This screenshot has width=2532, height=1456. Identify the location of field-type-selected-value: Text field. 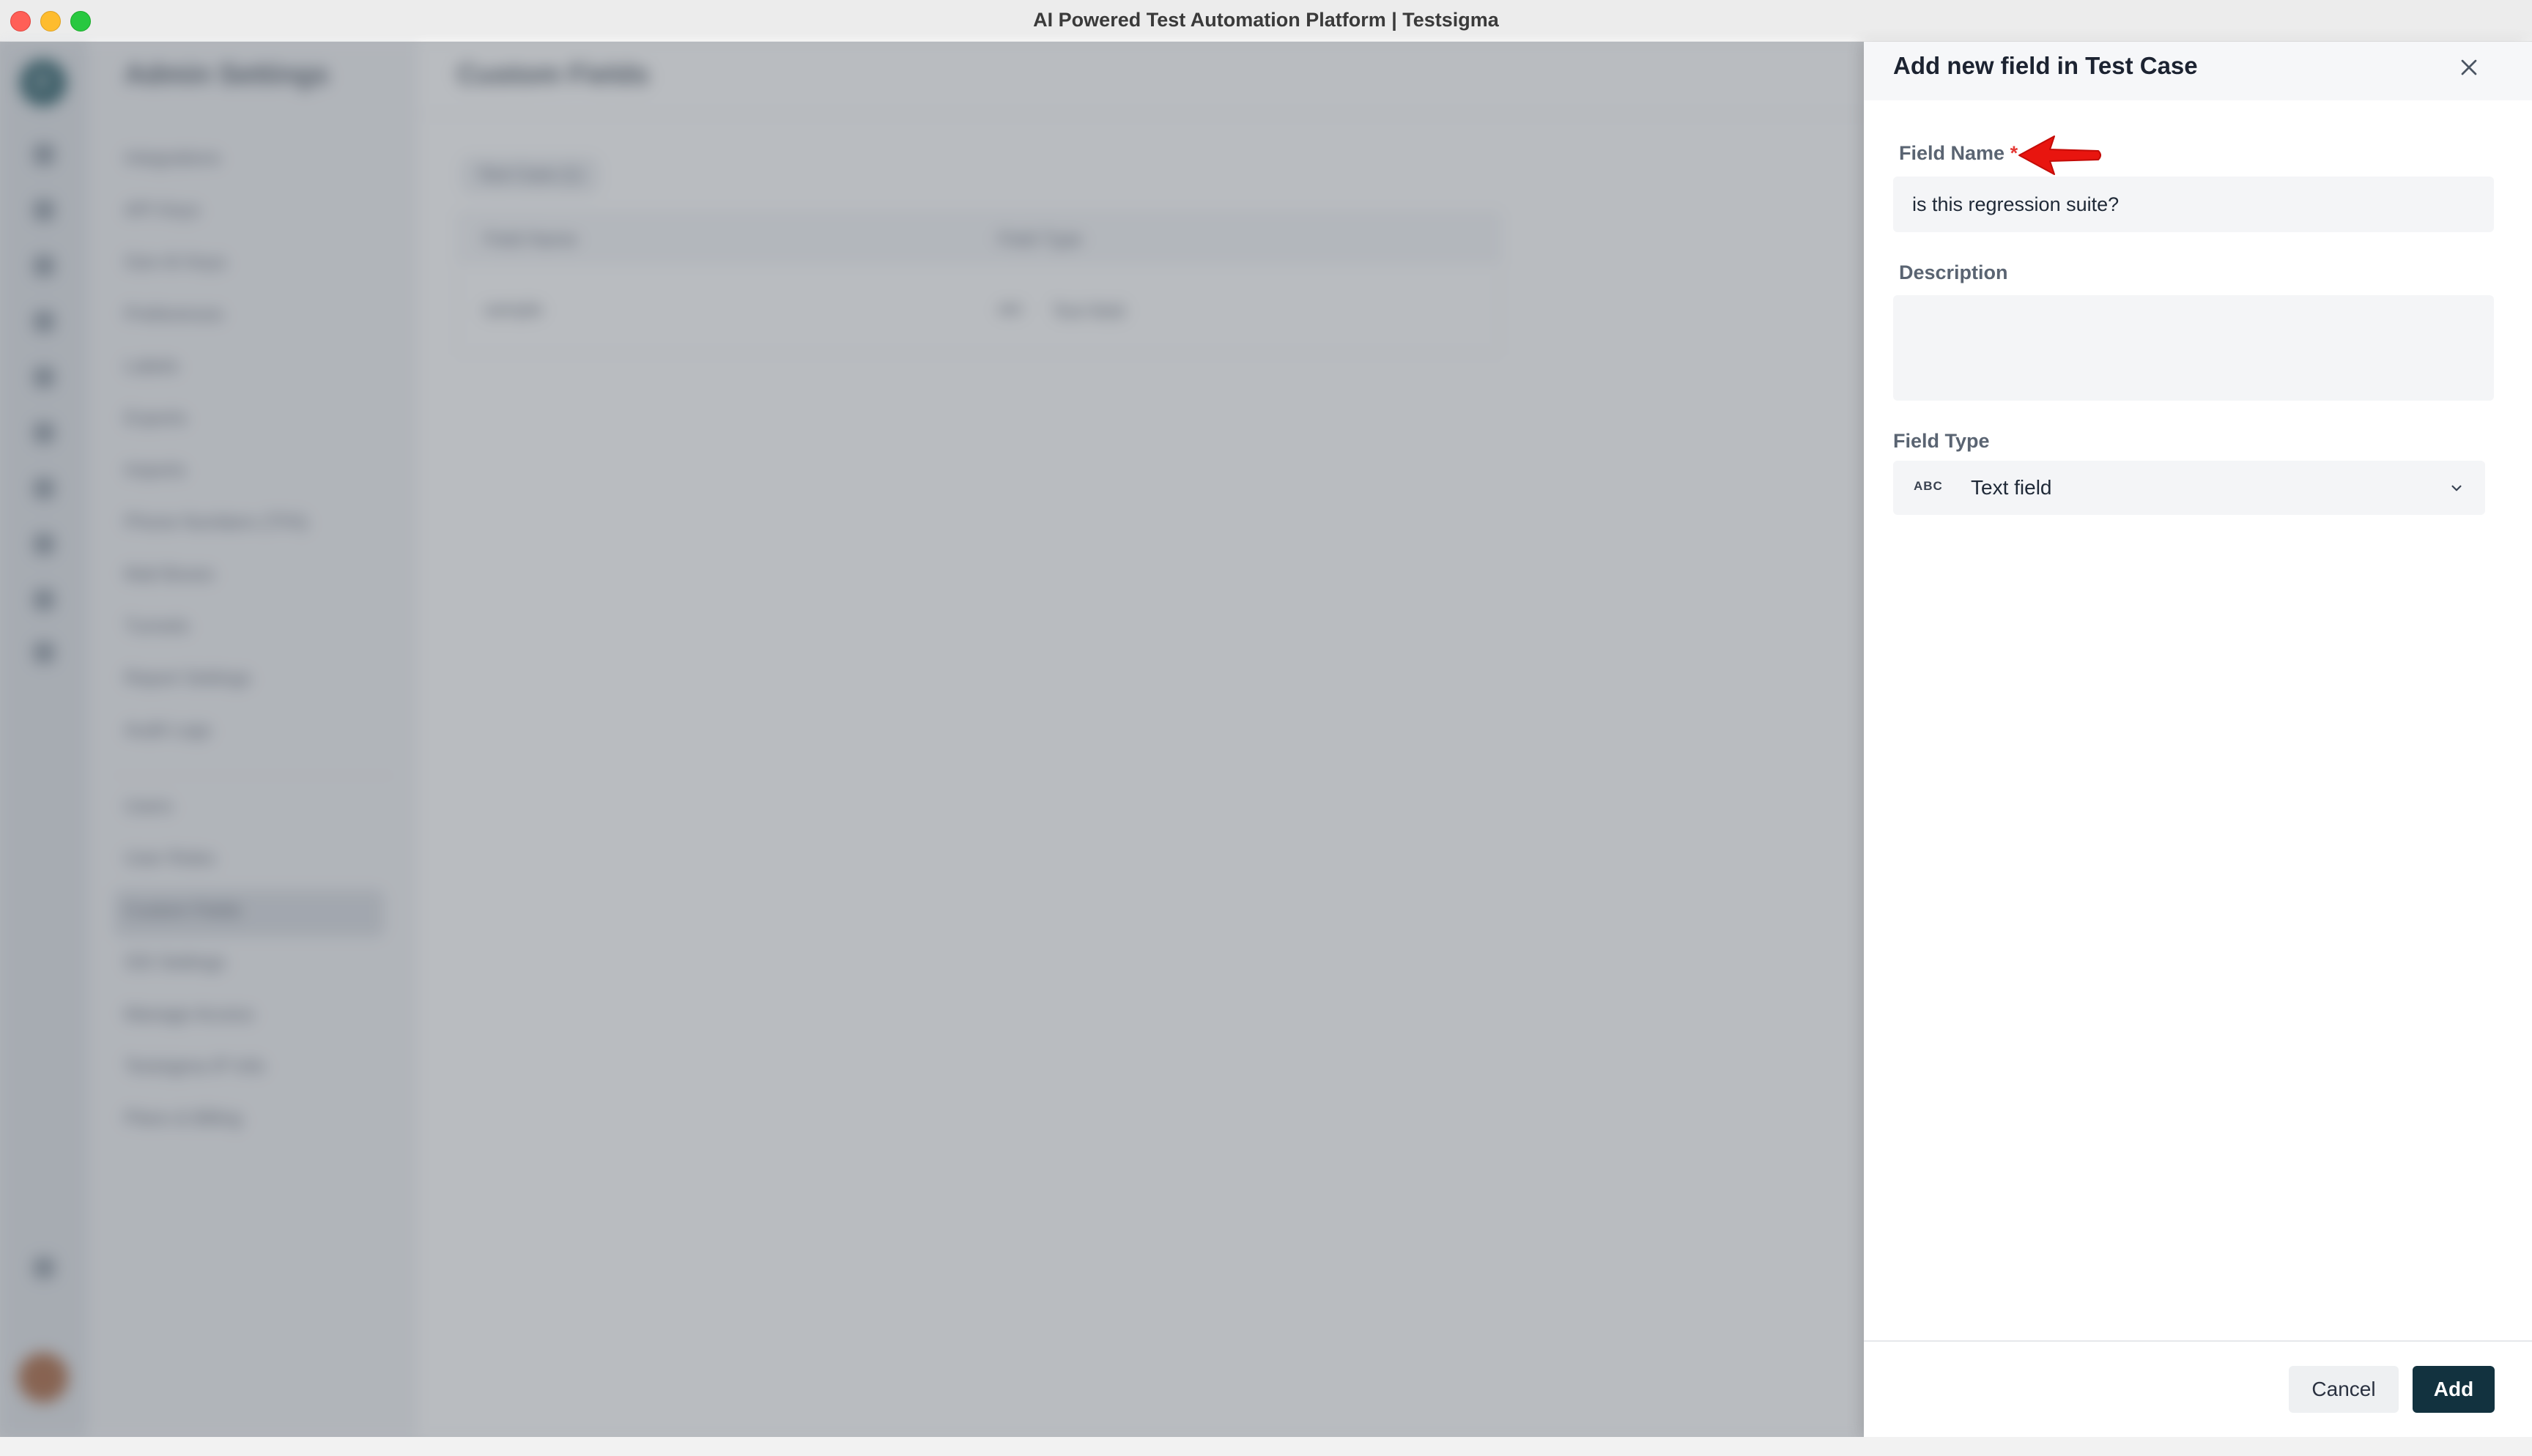
(2012, 487).